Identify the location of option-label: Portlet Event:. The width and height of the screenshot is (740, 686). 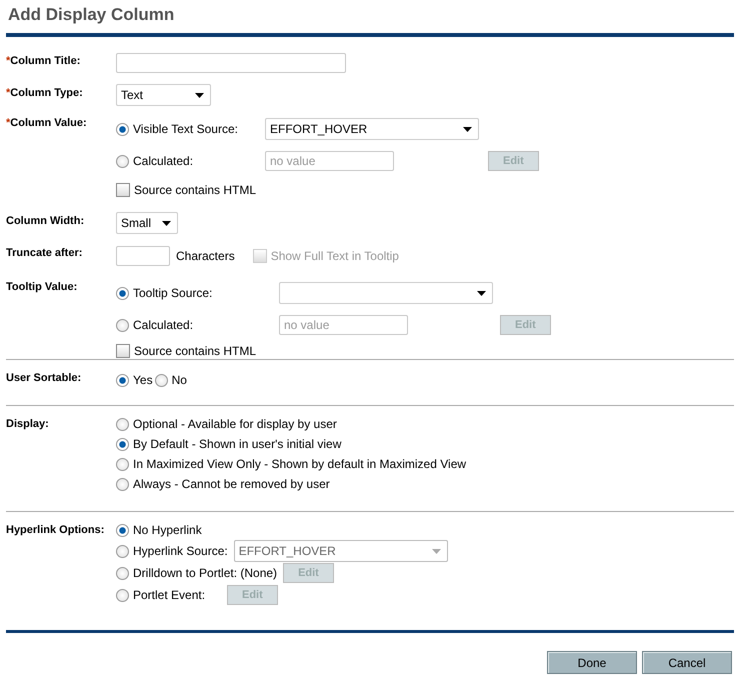
(169, 595).